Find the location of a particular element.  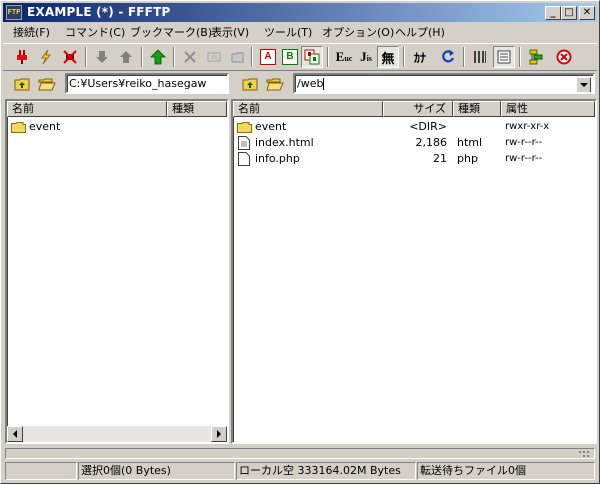

chevron-right-icon is located at coordinates (218, 434).